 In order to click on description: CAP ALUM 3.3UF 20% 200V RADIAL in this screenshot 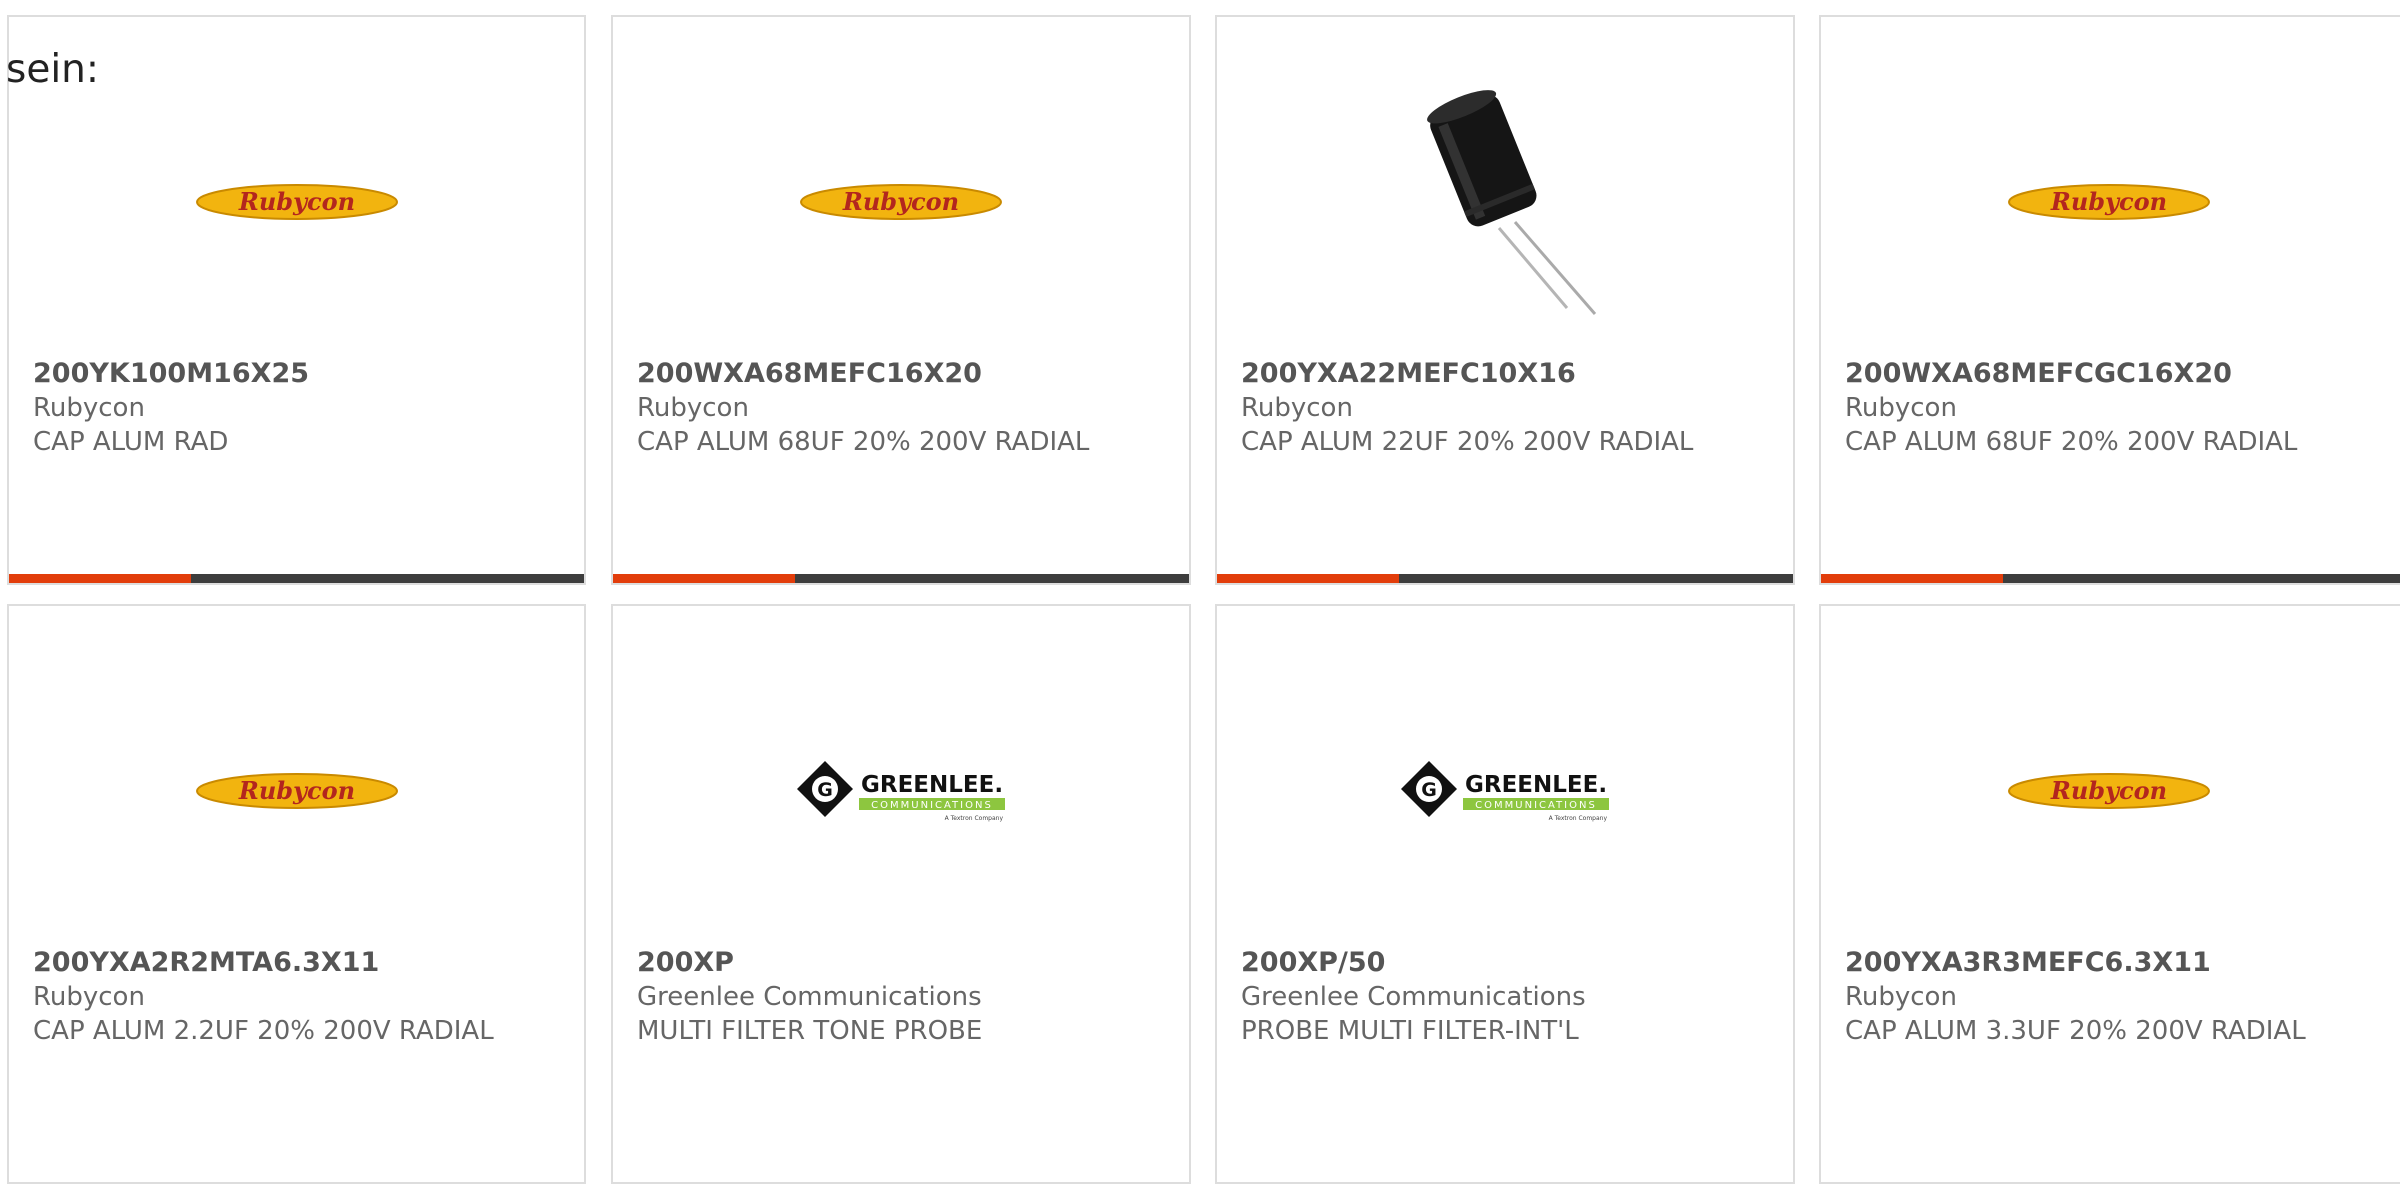, I will do `click(2075, 1031)`.